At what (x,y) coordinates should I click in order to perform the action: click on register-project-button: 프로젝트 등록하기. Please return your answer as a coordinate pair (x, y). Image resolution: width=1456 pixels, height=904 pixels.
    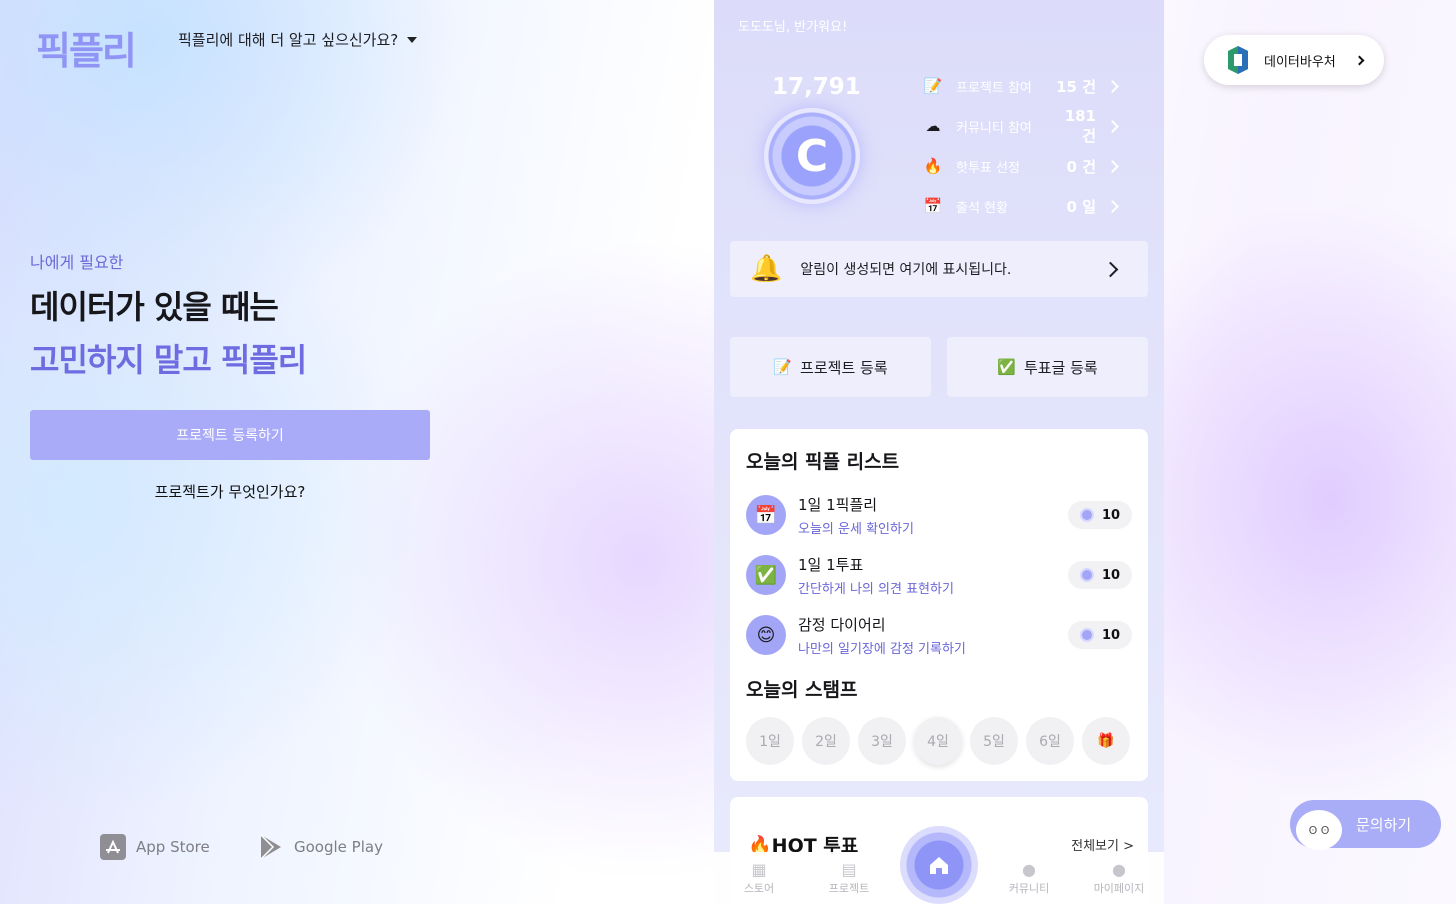
    Looking at the image, I should click on (230, 435).